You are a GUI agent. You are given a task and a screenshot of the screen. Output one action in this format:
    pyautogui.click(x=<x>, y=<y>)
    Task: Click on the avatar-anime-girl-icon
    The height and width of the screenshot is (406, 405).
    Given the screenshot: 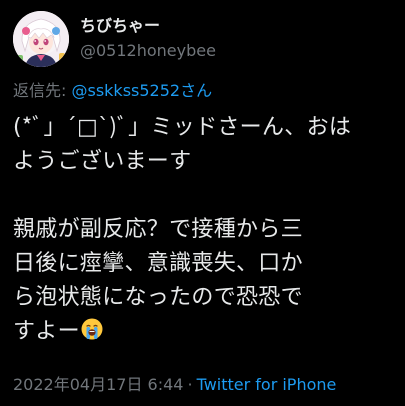 What is the action you would take?
    pyautogui.click(x=41, y=39)
    